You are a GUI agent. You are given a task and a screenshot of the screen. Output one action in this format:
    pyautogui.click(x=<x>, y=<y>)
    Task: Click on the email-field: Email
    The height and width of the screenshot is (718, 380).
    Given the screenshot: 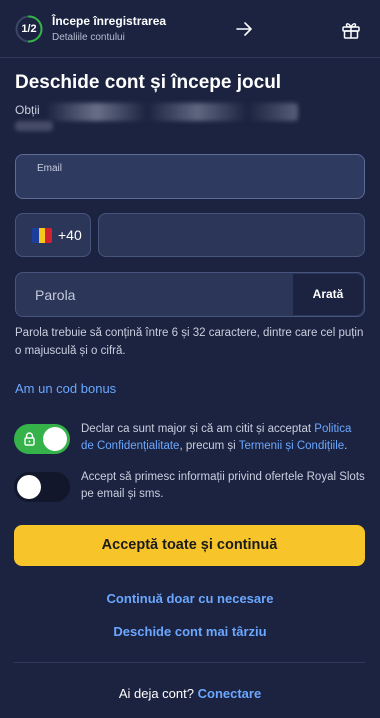 What is the action you would take?
    pyautogui.click(x=190, y=176)
    